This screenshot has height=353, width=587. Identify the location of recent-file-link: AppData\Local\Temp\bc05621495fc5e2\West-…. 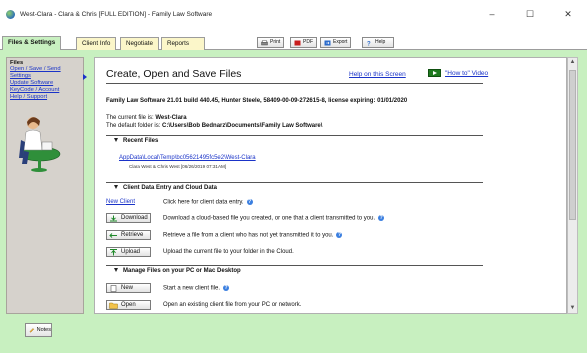
(187, 158).